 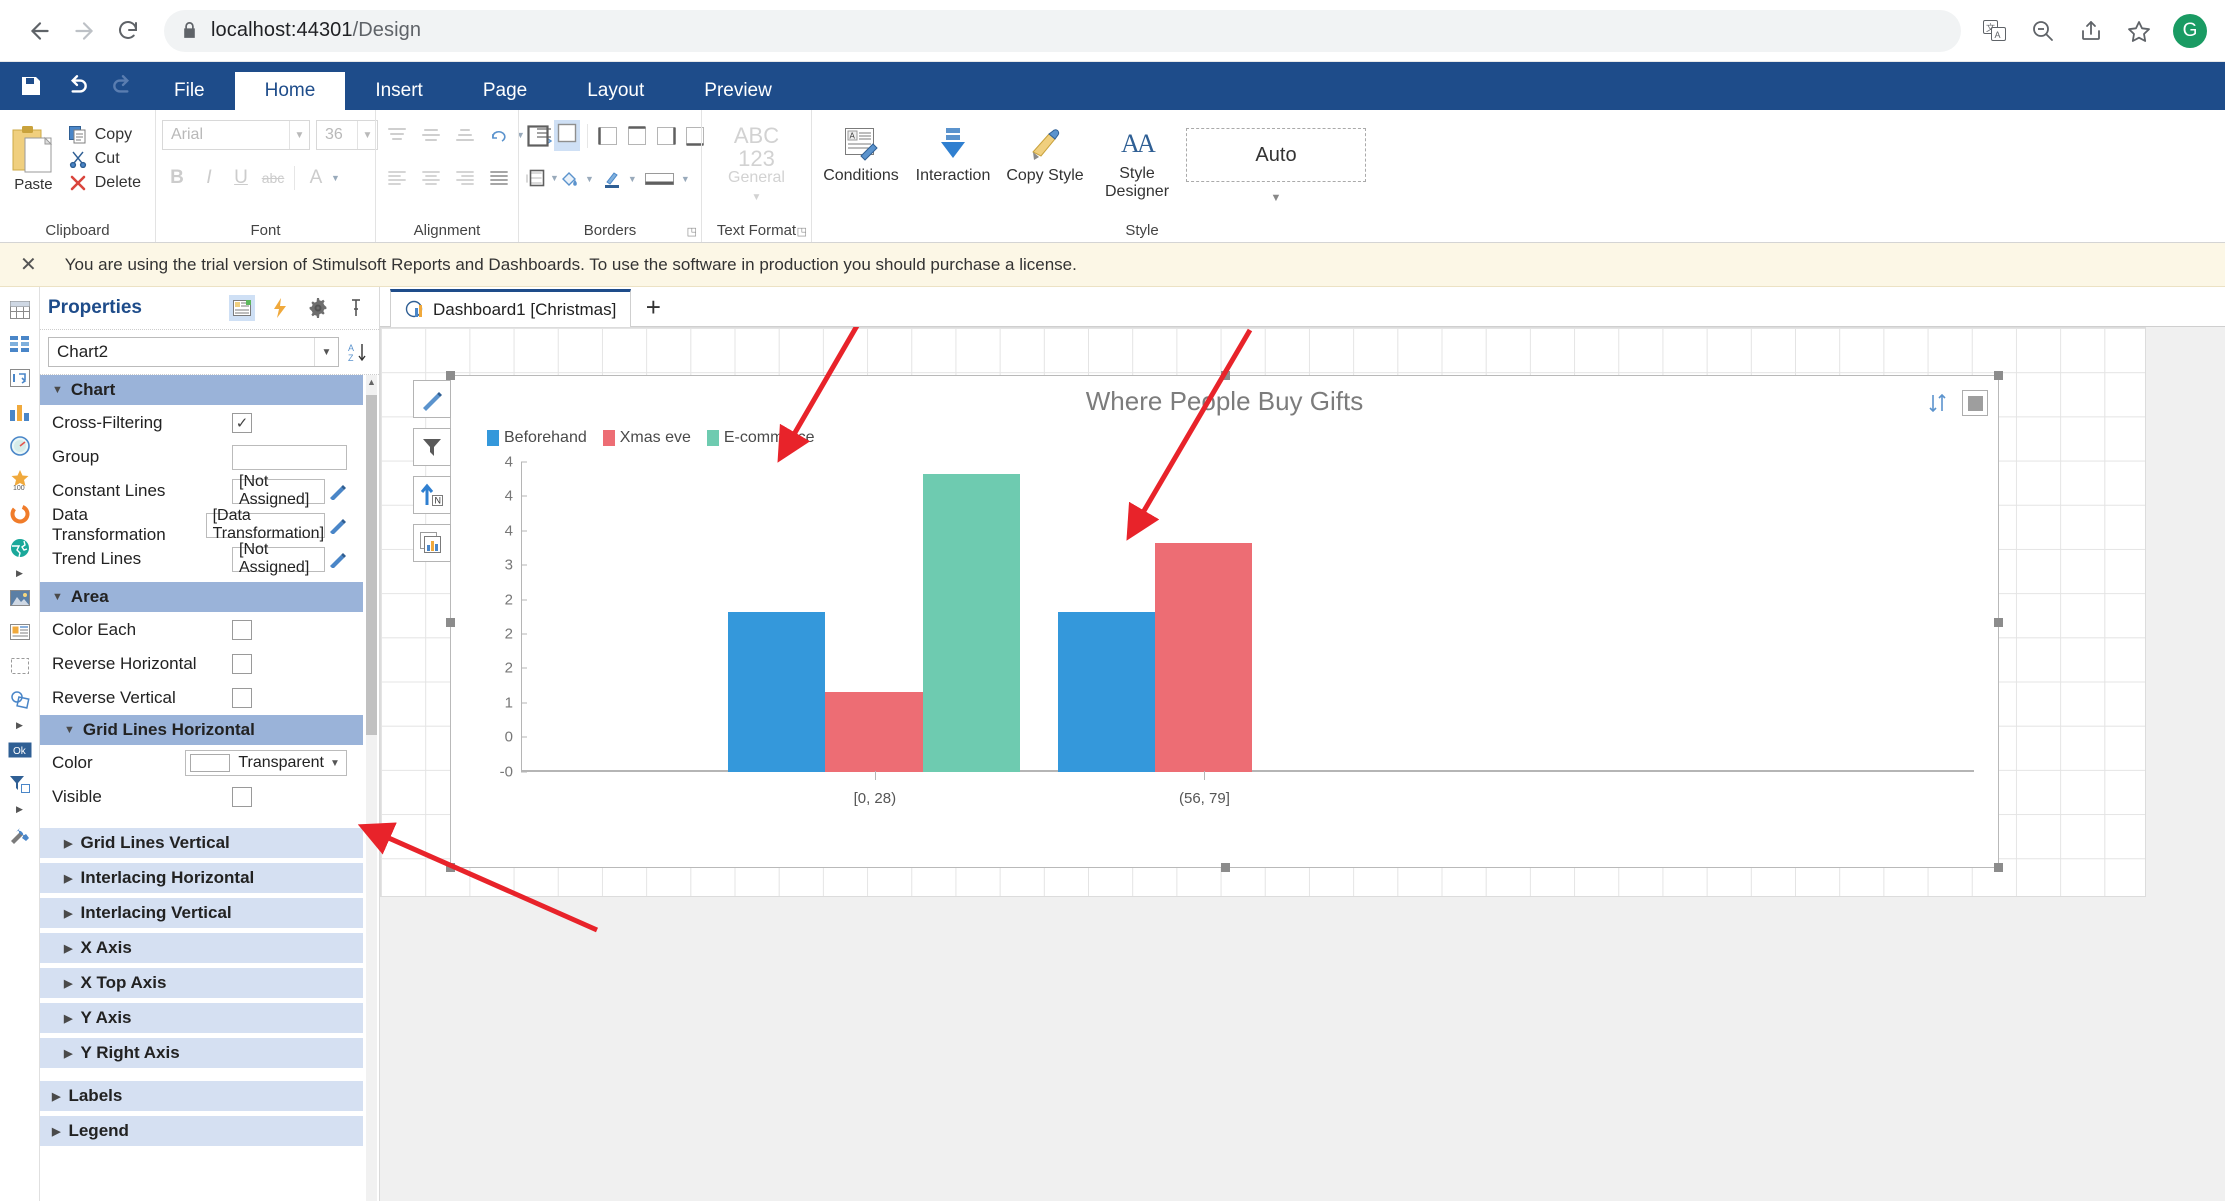 What do you see at coordinates (2139, 31) in the screenshot?
I see `star-icon` at bounding box center [2139, 31].